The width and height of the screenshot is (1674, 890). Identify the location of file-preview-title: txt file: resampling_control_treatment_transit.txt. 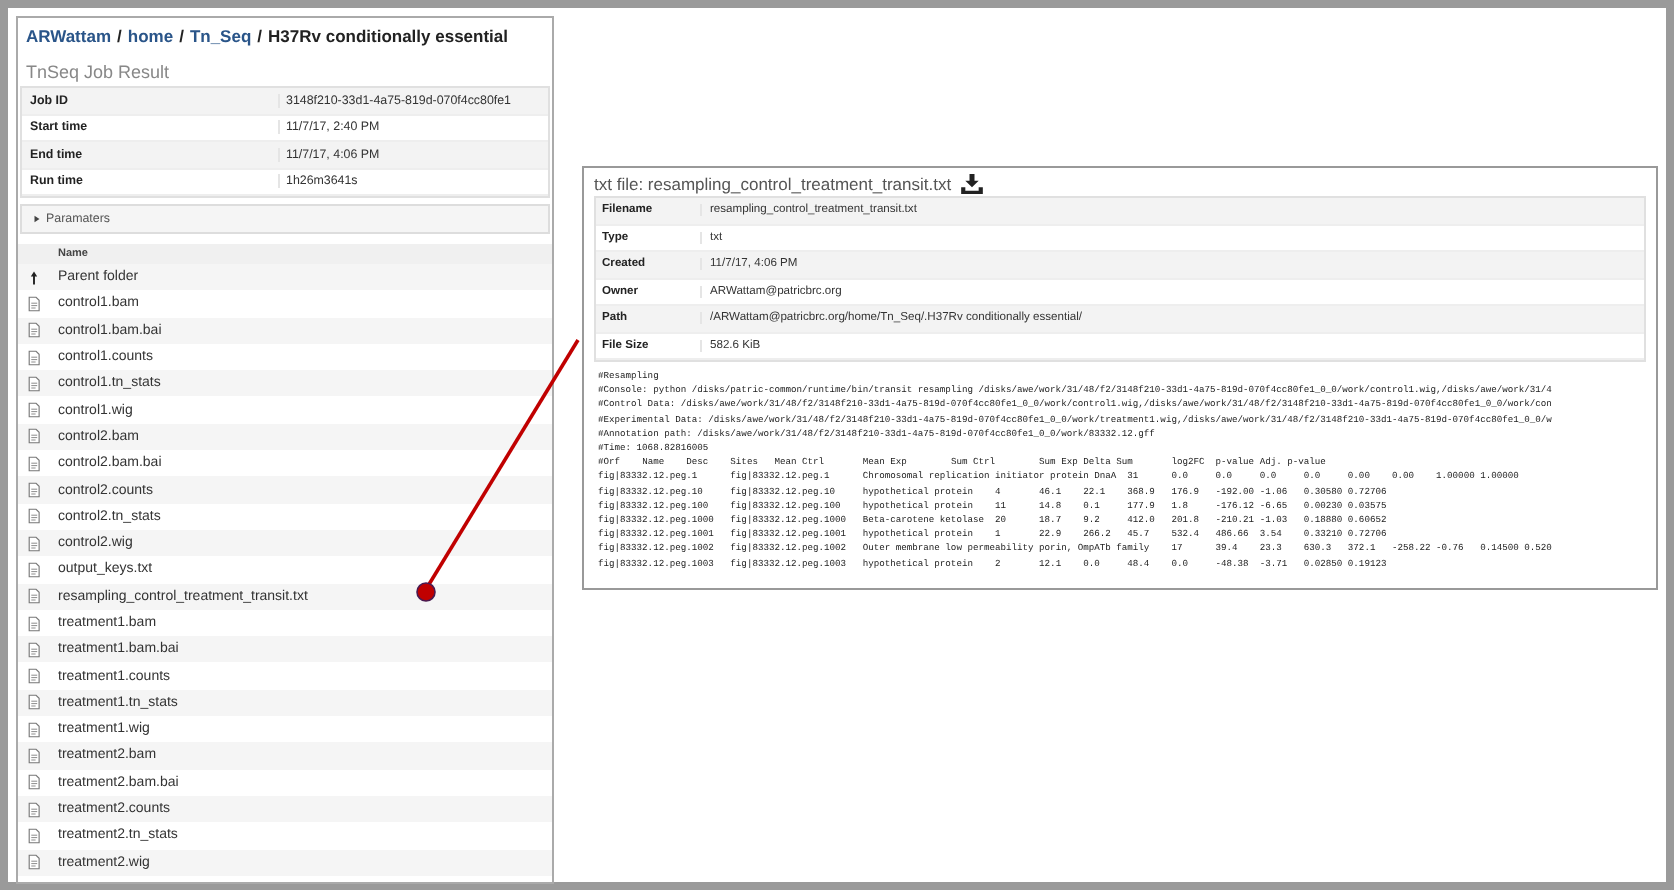
(773, 184).